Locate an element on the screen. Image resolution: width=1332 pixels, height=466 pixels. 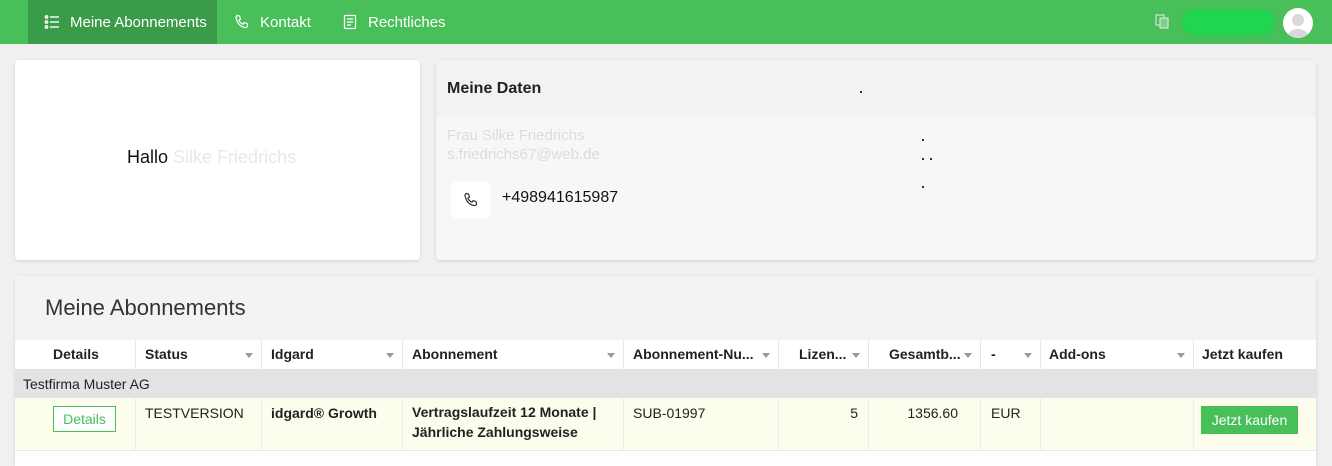
cell-gesamtbetrag: 1356.60 is located at coordinates (924, 424).